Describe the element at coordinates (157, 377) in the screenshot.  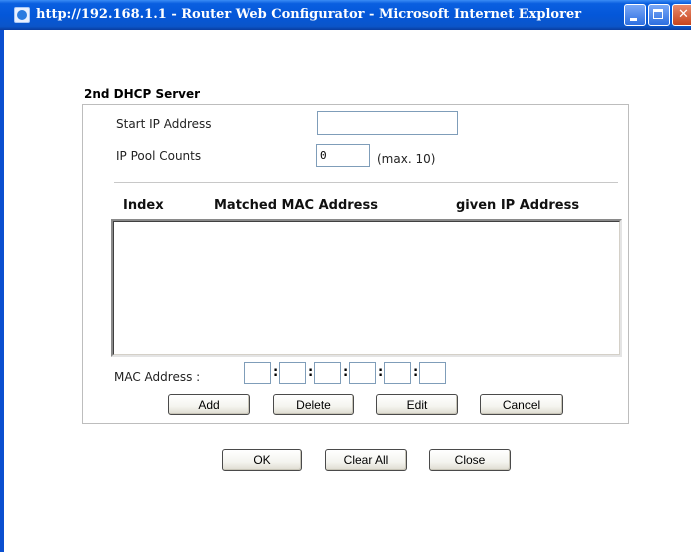
I see `mac-address-label: MAC Address :` at that location.